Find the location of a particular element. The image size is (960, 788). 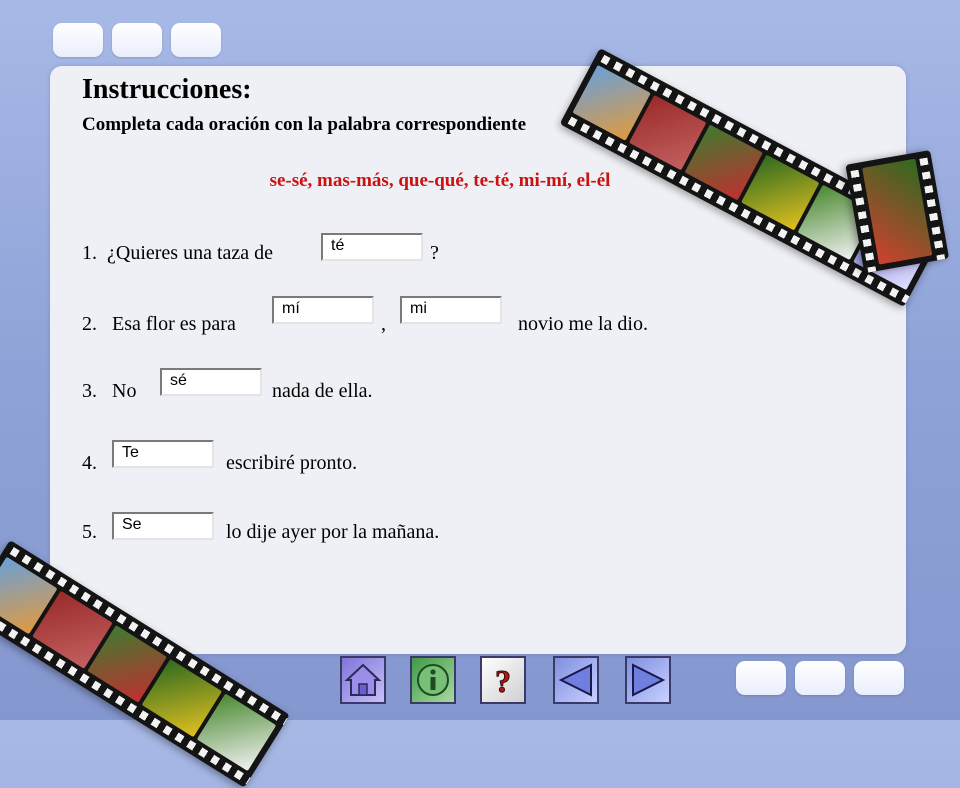

exercise-text-after: lo dije ayer por la mañana. is located at coordinates (333, 532).